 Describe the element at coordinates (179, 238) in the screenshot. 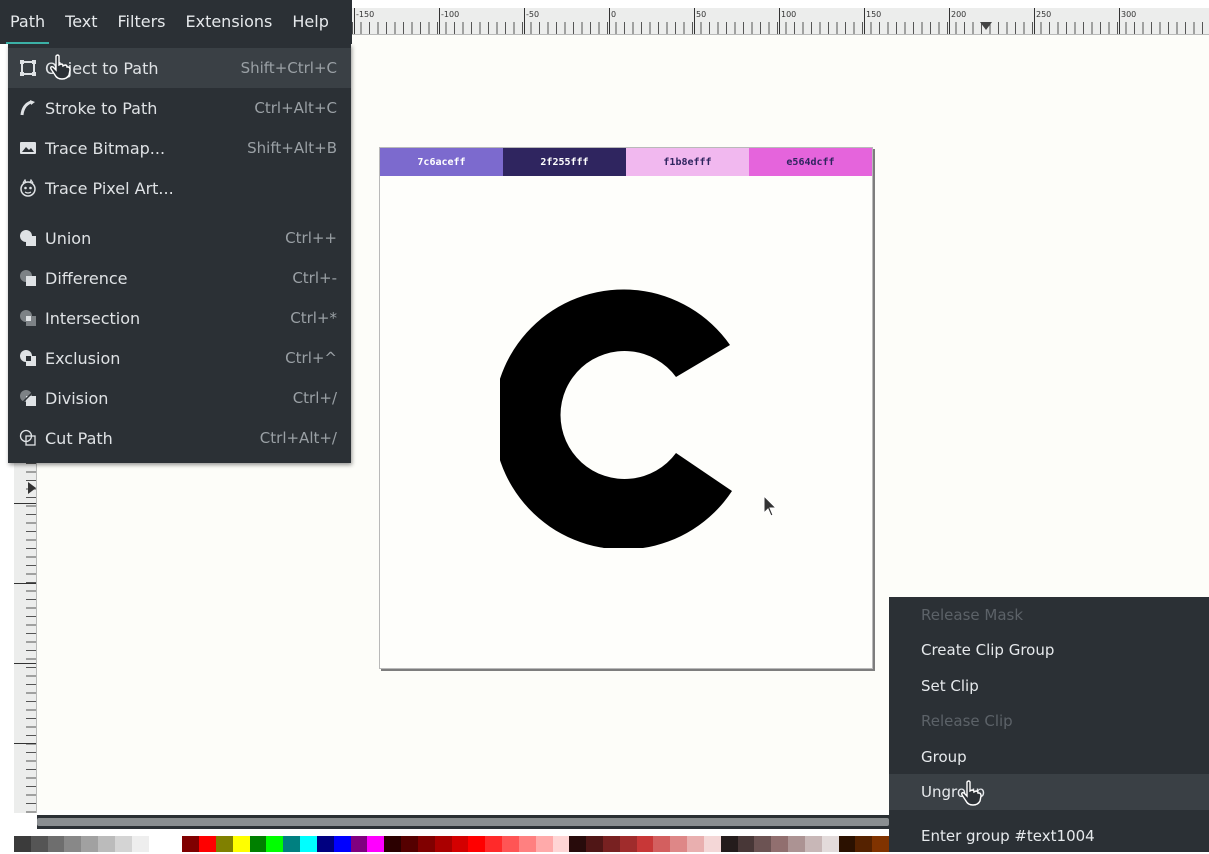

I see `menu-item-union: Union Ctrl++` at that location.